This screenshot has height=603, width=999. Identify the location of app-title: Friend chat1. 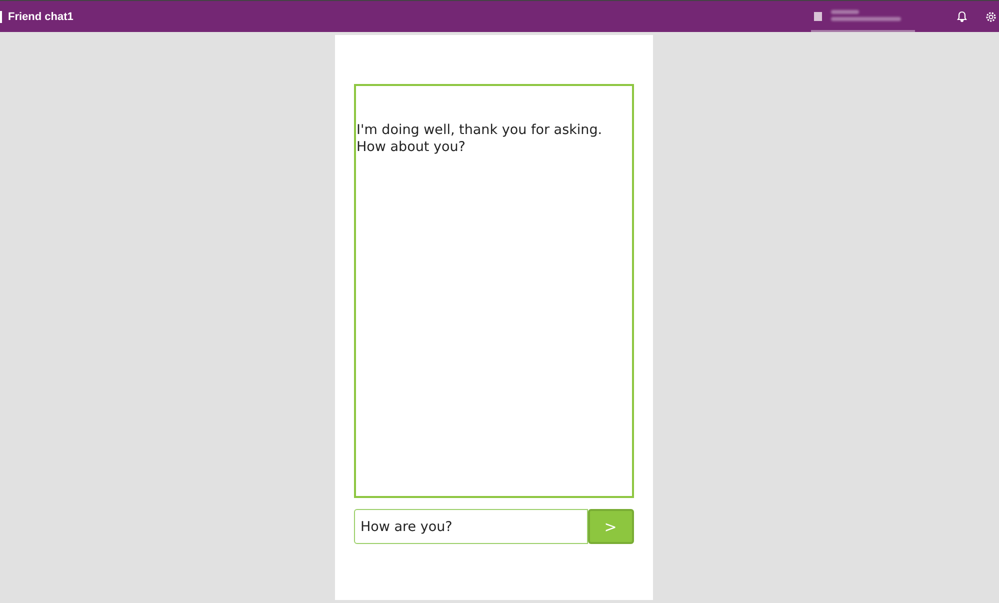
(41, 16).